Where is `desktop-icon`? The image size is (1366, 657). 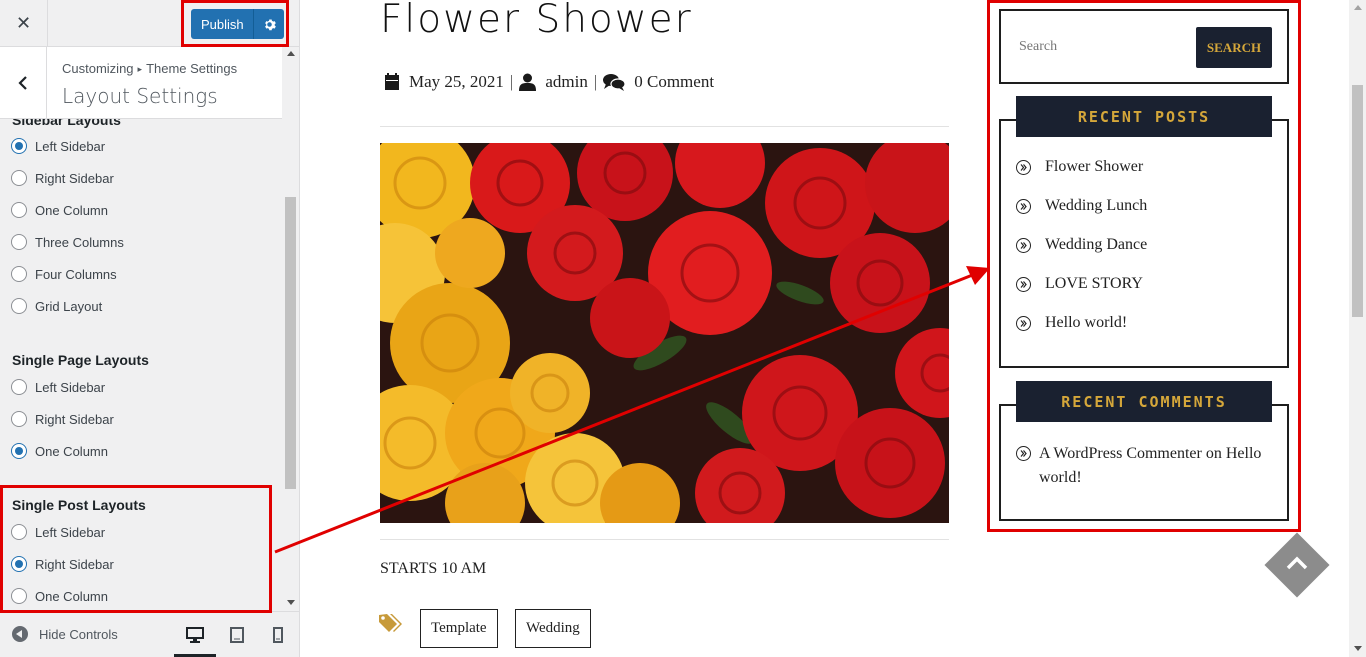
desktop-icon is located at coordinates (195, 635).